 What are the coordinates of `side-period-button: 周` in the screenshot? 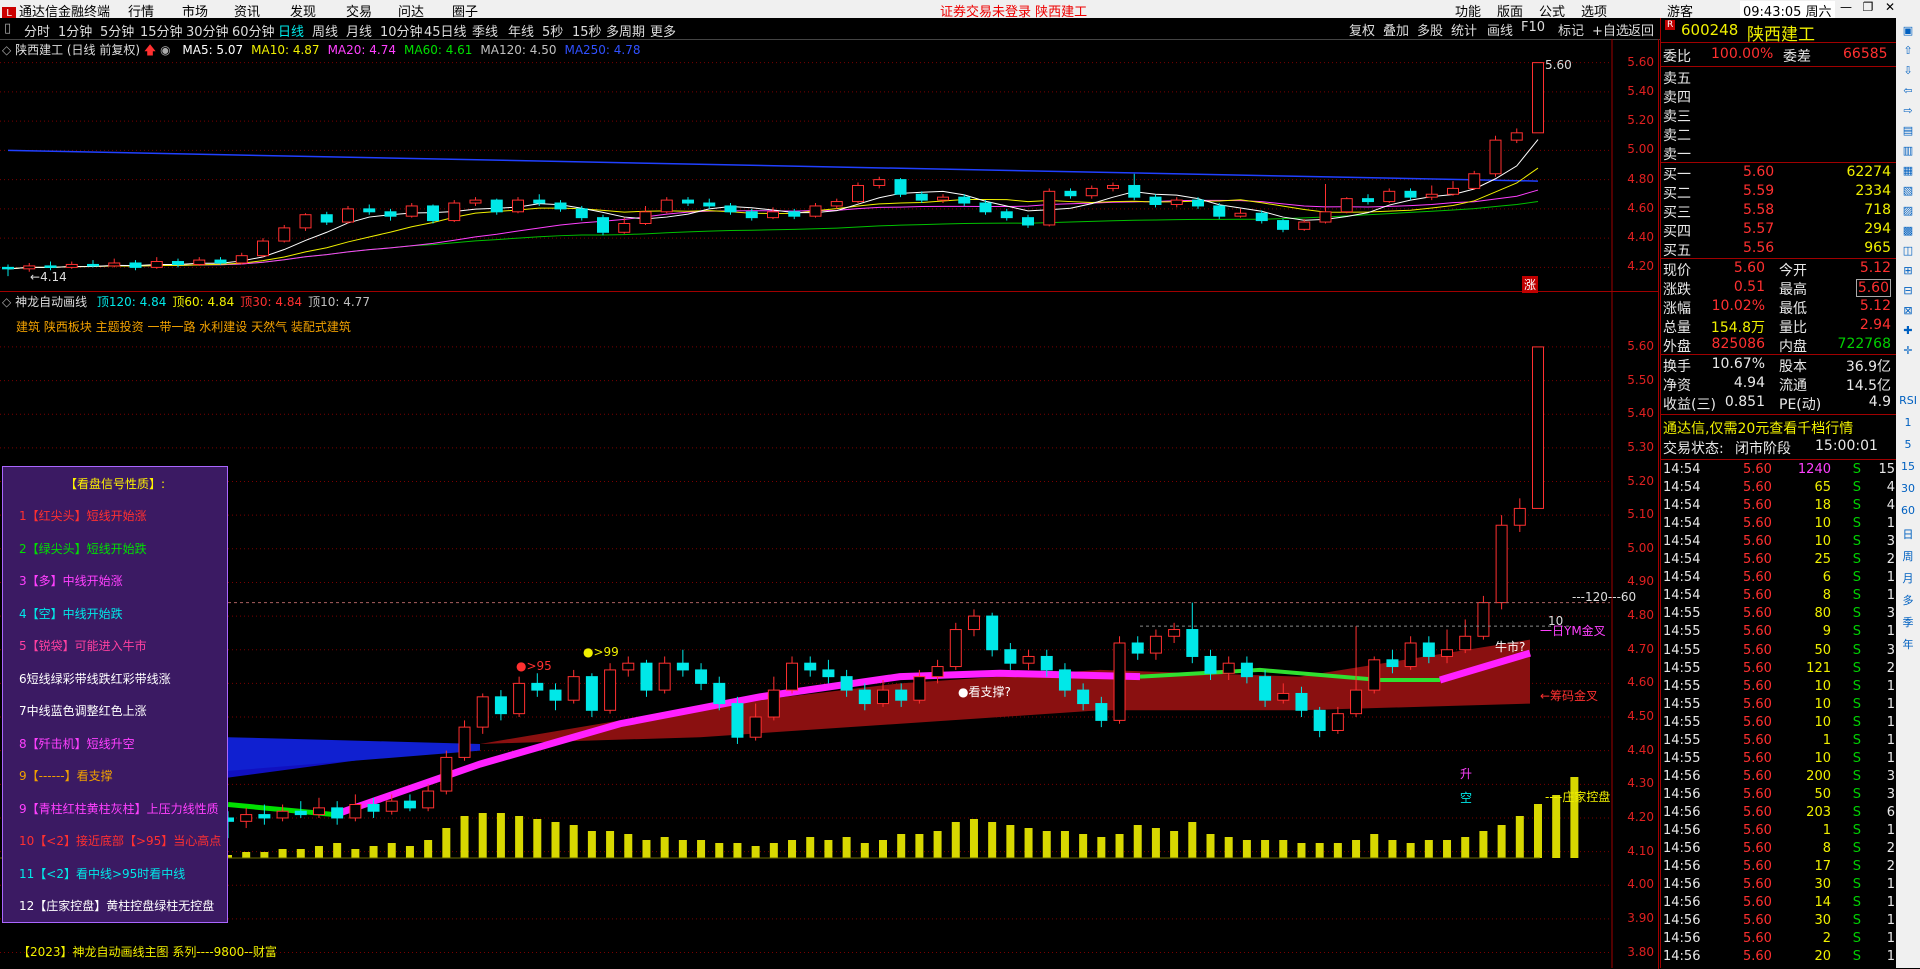 It's located at (1908, 556).